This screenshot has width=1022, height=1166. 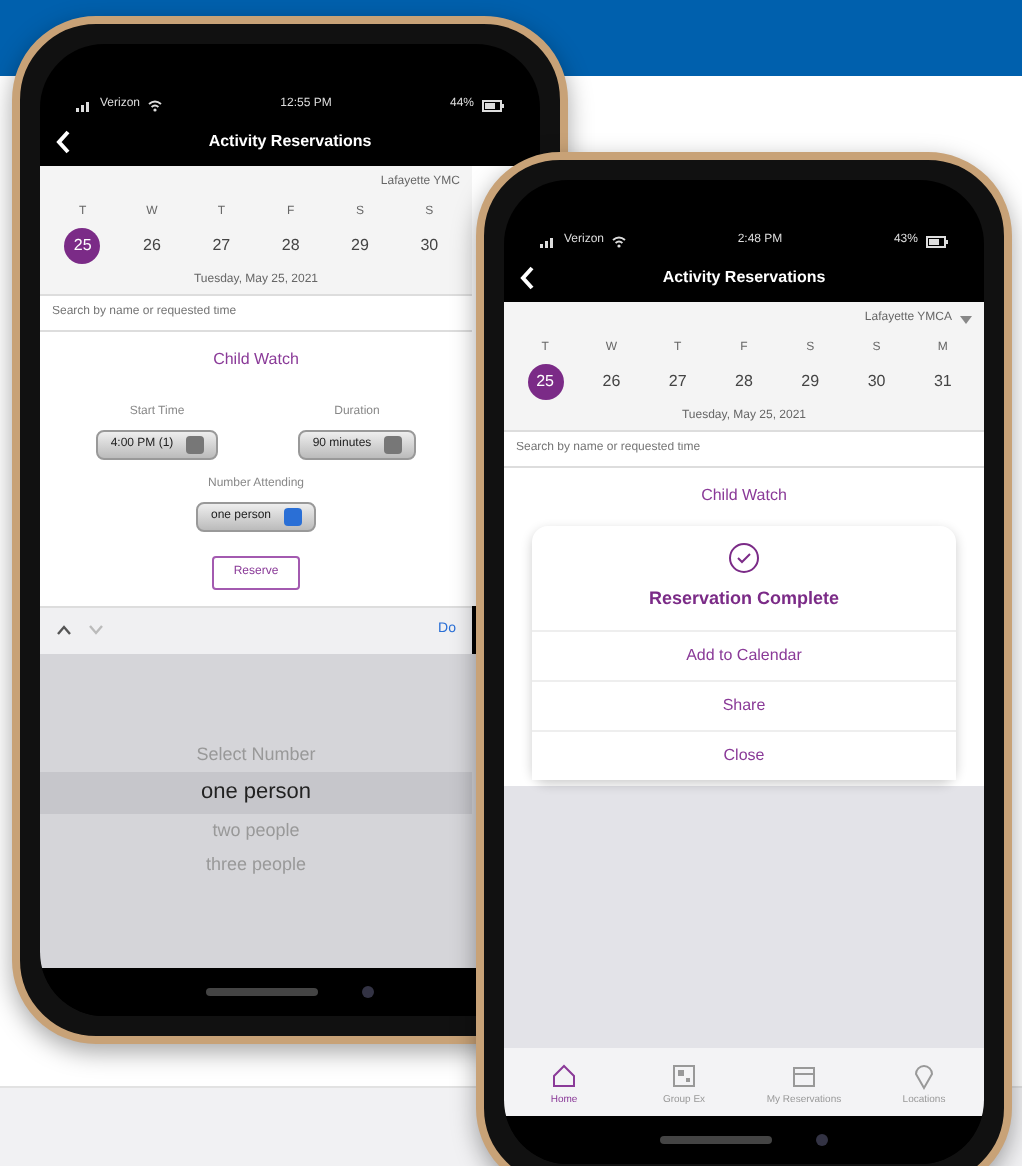 I want to click on caret-icon, so click(x=966, y=319).